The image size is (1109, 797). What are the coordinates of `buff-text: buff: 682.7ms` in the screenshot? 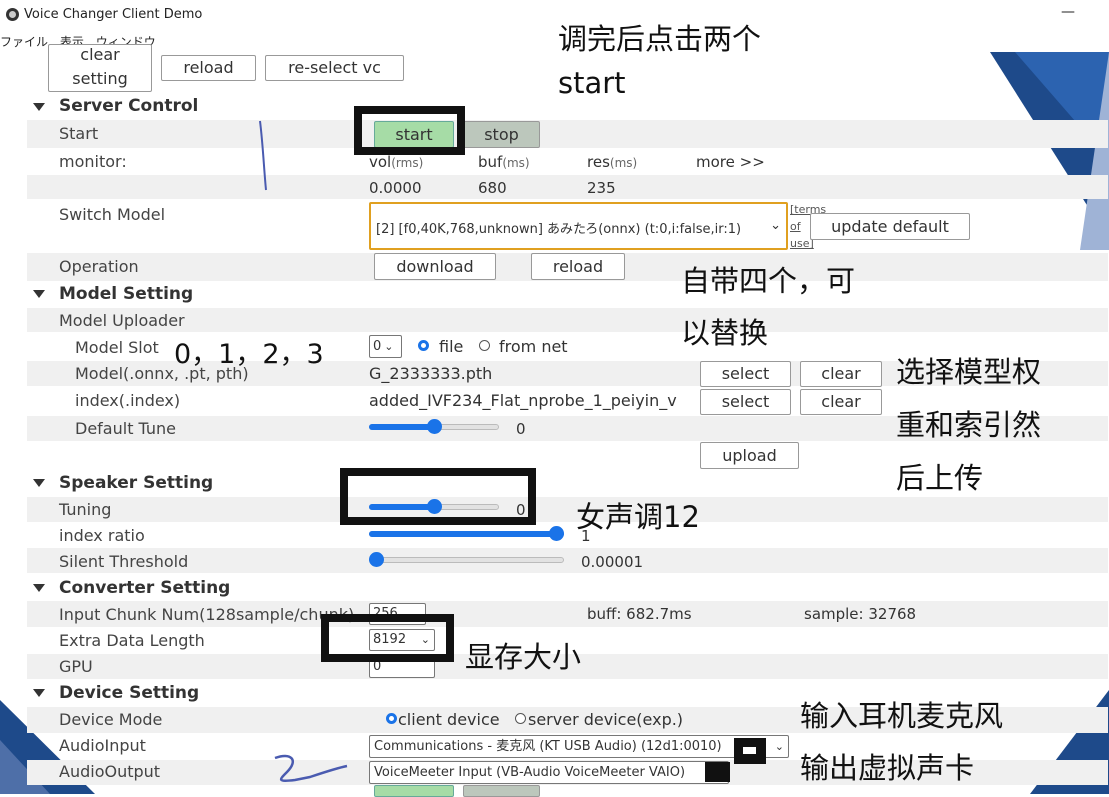 It's located at (639, 614).